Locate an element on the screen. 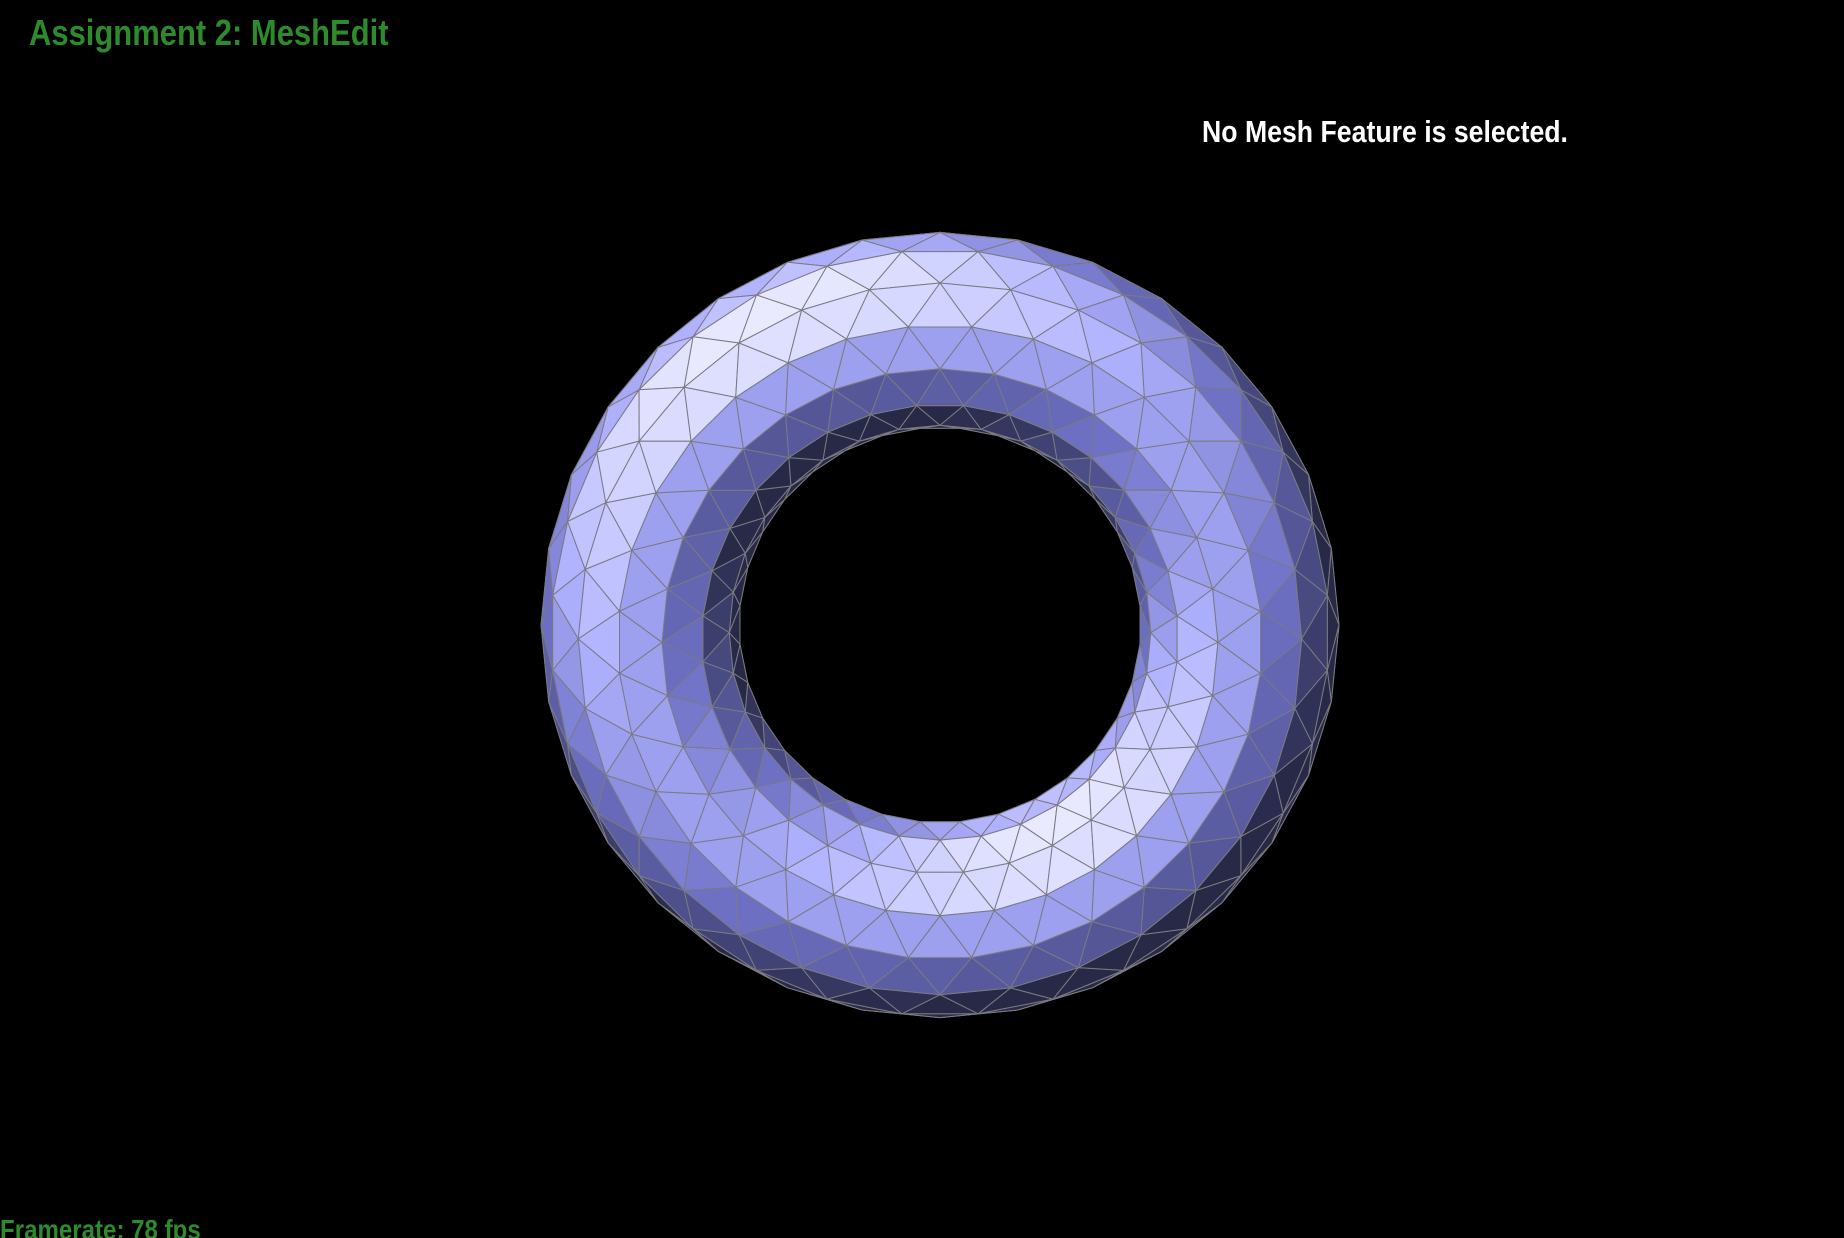 The image size is (1844, 1238). selection-status-text: No Mesh Feature is selected. is located at coordinates (1385, 131).